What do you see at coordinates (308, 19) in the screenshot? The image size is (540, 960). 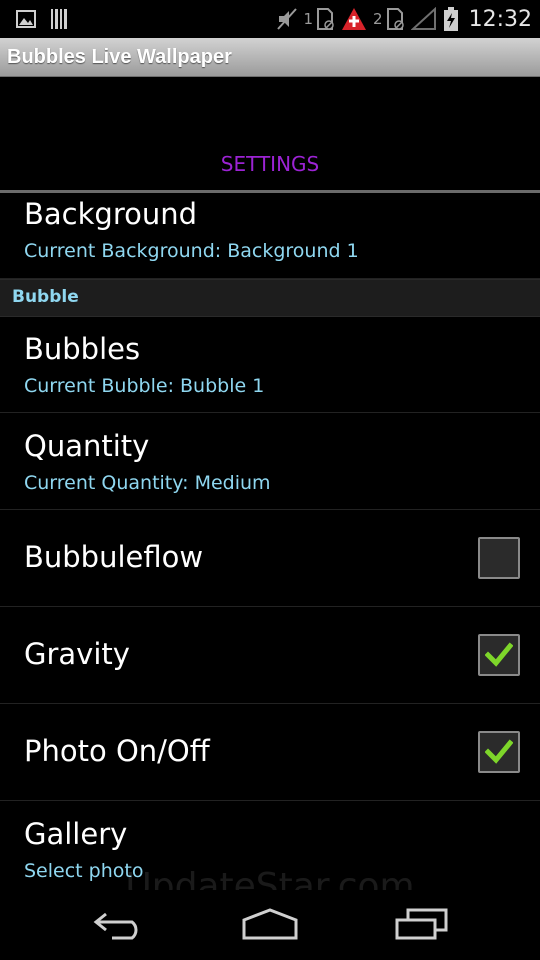 I see `sim1-label: 1` at bounding box center [308, 19].